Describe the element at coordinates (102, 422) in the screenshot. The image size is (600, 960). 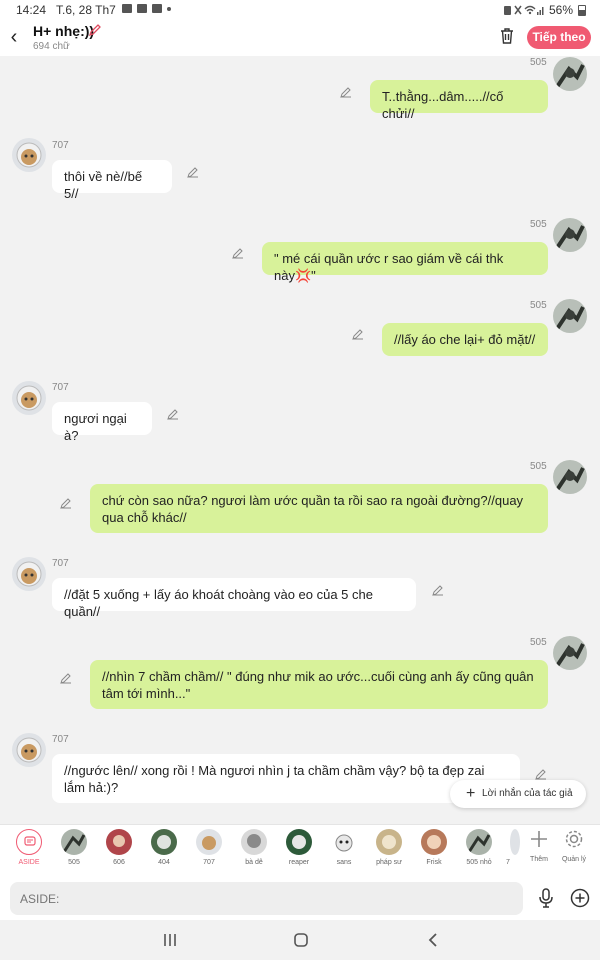
I see `message-bubble: ngươi ngại à?` at that location.